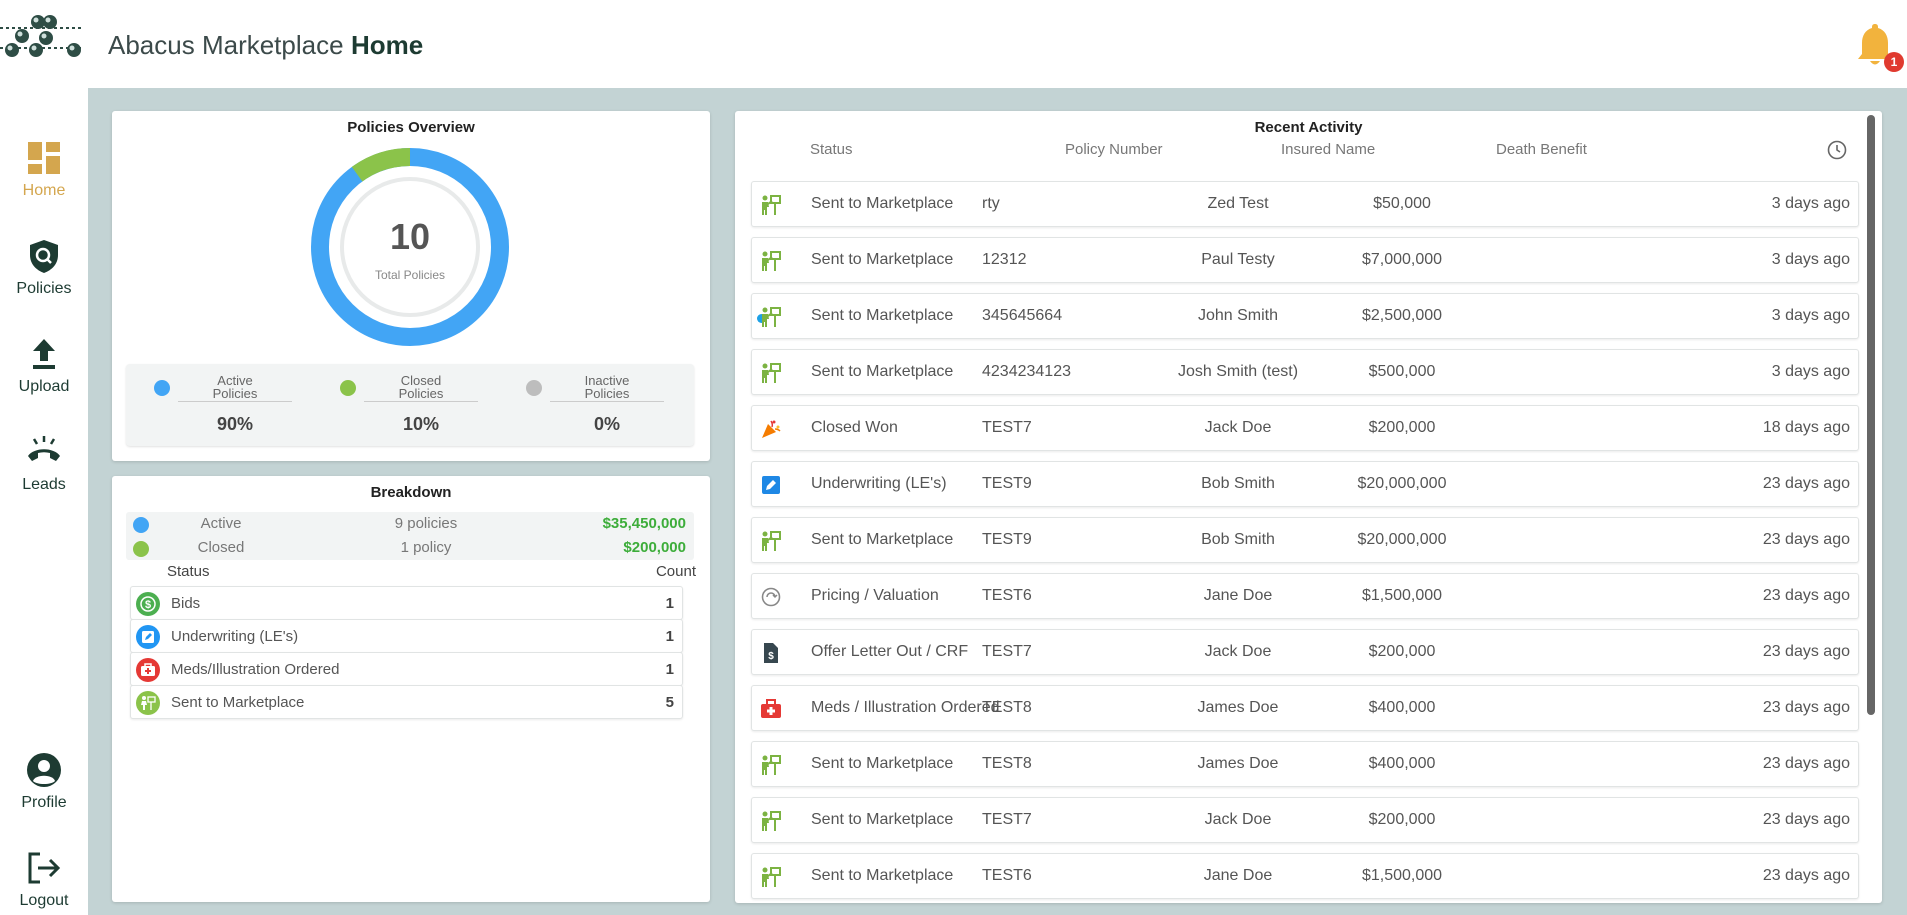  I want to click on death-benefit: $1,500,000, so click(1402, 595).